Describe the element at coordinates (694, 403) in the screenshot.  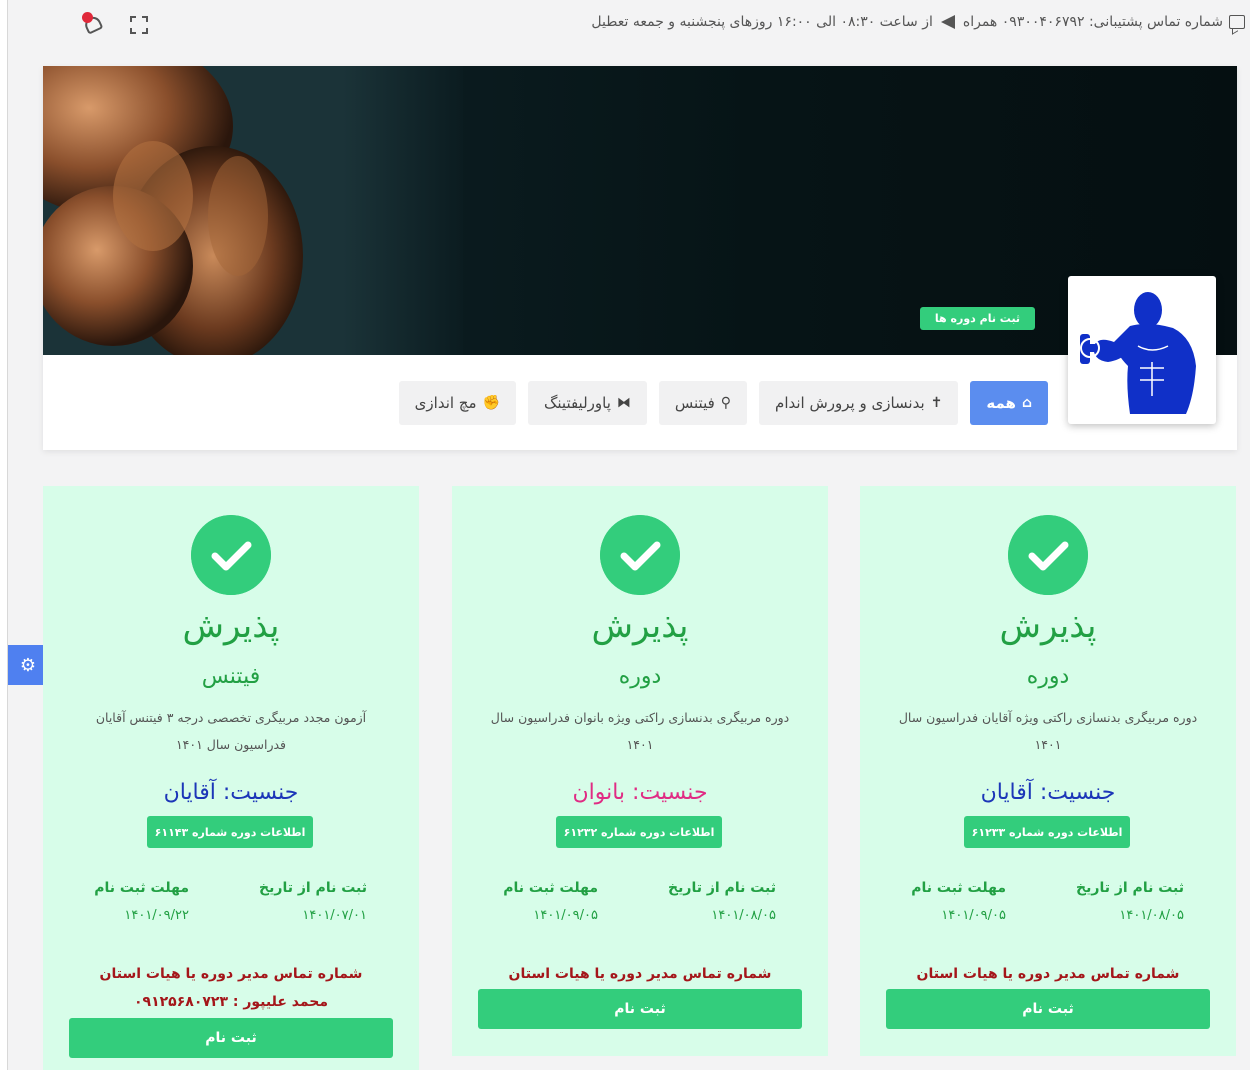
I see `tab-label: فیتنس` at that location.